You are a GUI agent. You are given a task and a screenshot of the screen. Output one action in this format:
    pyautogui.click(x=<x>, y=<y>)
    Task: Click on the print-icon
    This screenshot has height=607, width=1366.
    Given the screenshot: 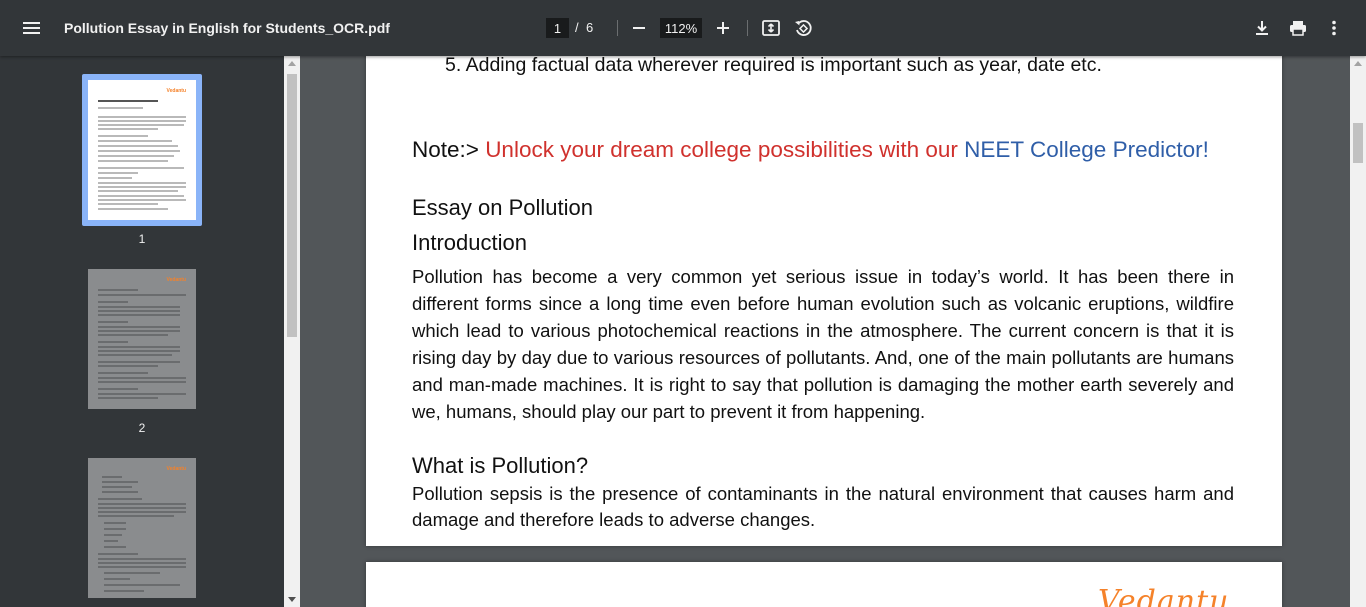 What is the action you would take?
    pyautogui.click(x=1298, y=28)
    